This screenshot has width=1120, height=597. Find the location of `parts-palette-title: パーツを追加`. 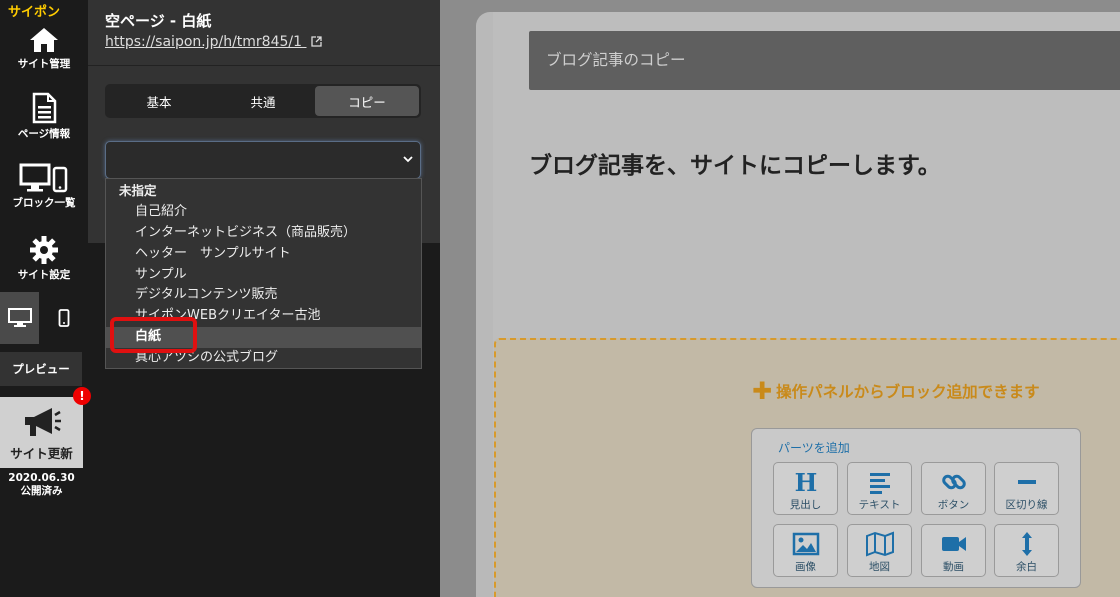

parts-palette-title: パーツを追加 is located at coordinates (814, 448).